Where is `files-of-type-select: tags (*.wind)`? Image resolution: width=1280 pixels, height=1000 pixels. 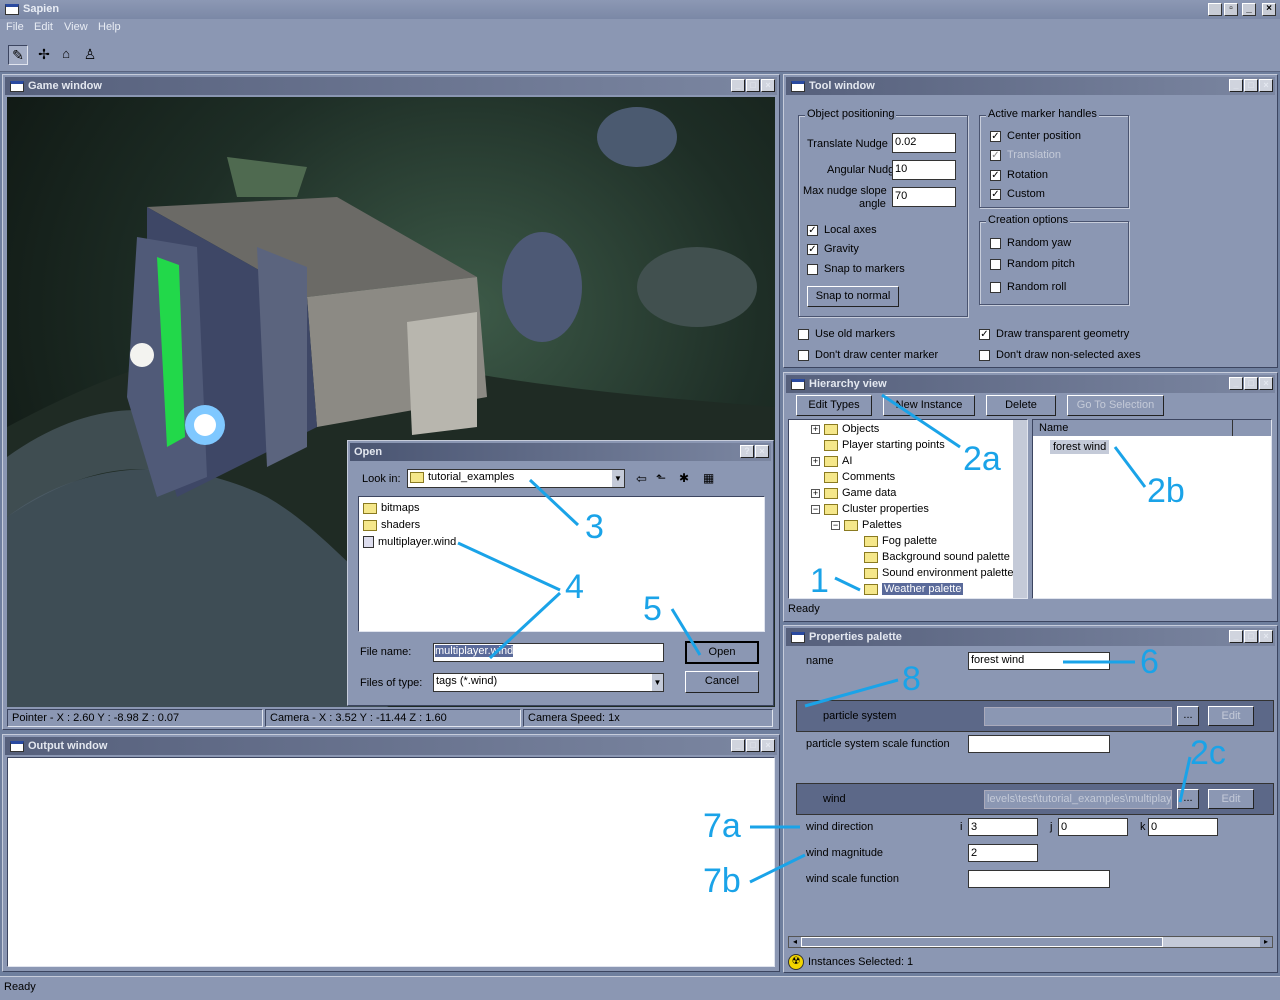
files-of-type-select: tags (*.wind) is located at coordinates (548, 682).